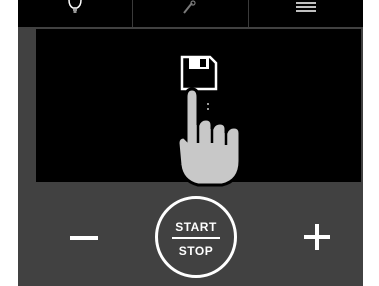 The width and height of the screenshot is (379, 286). I want to click on tab-light, so click(76, 13).